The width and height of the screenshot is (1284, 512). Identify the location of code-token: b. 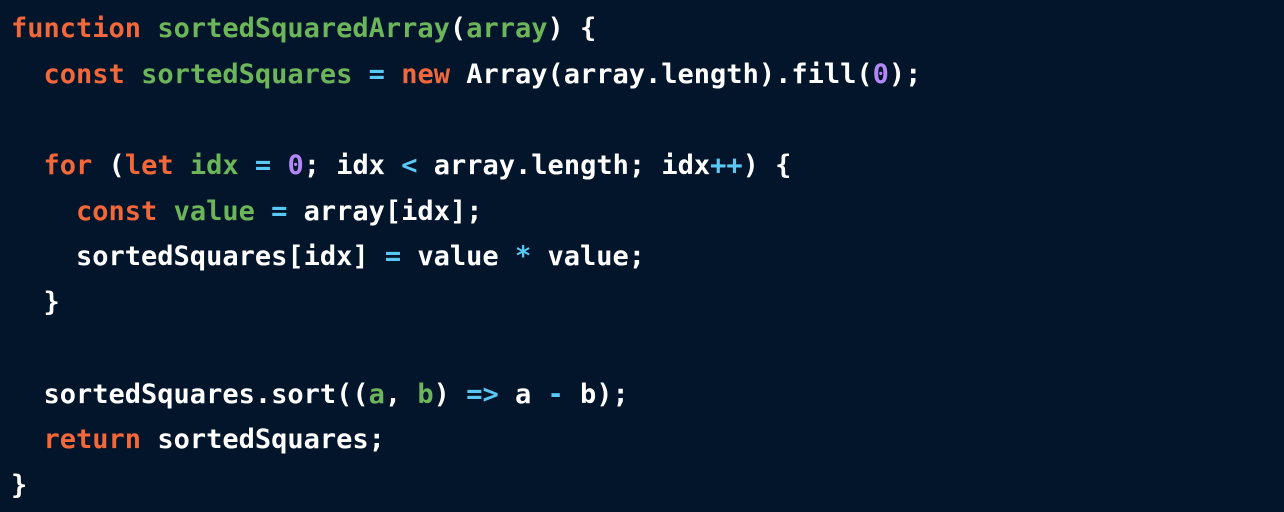
(425, 394).